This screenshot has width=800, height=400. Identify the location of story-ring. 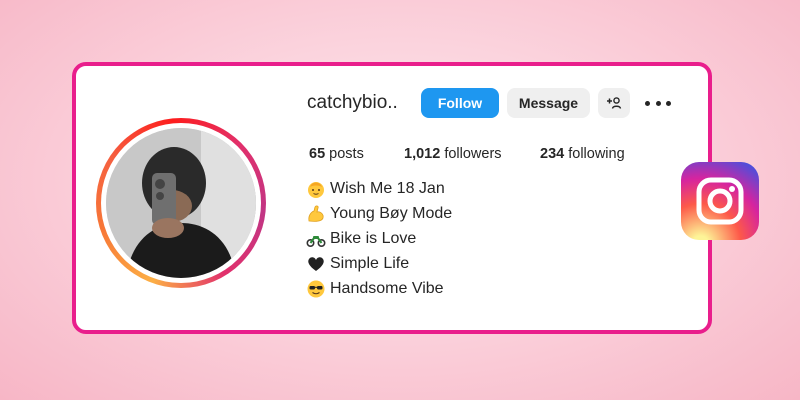
(181, 203).